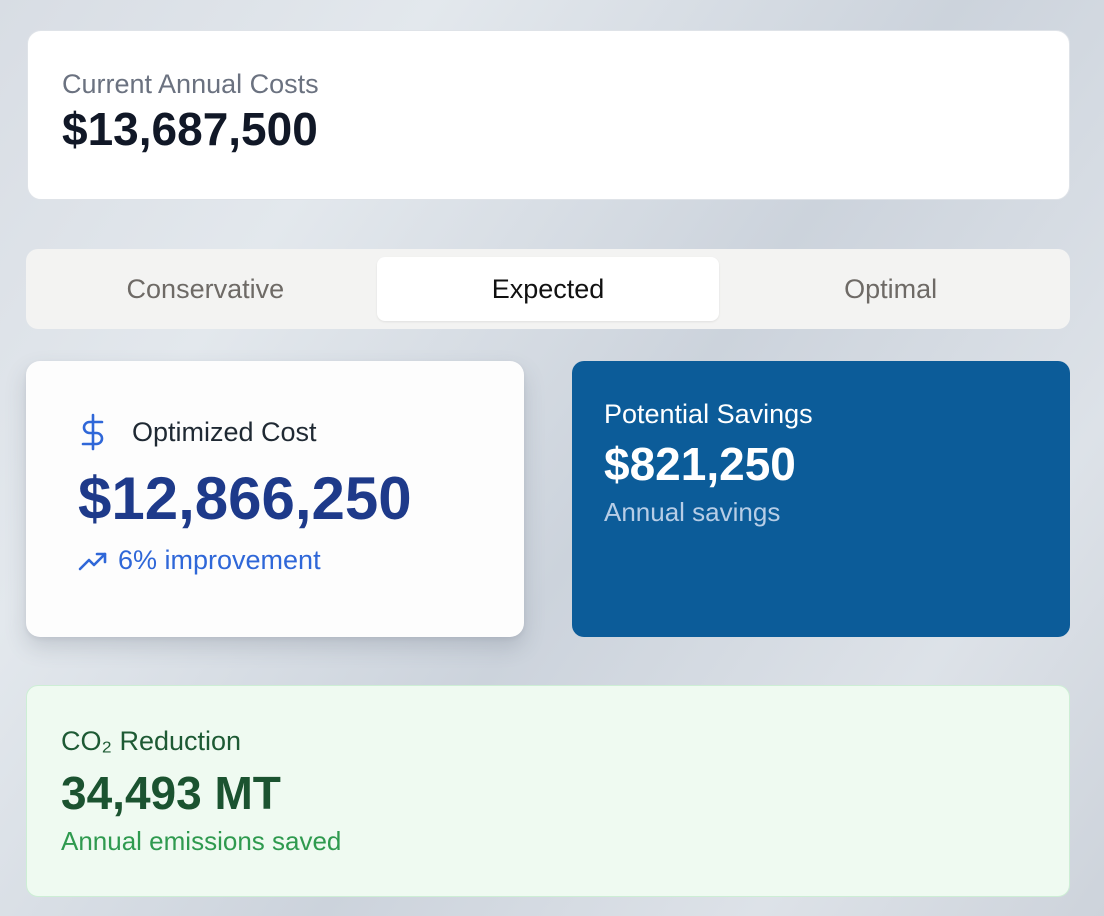 The image size is (1104, 916). Describe the element at coordinates (205, 289) in the screenshot. I see `tab-conservative: Conservative` at that location.